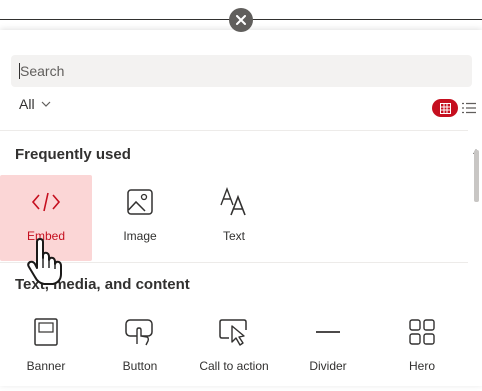  I want to click on tile-label: Banner, so click(46, 366).